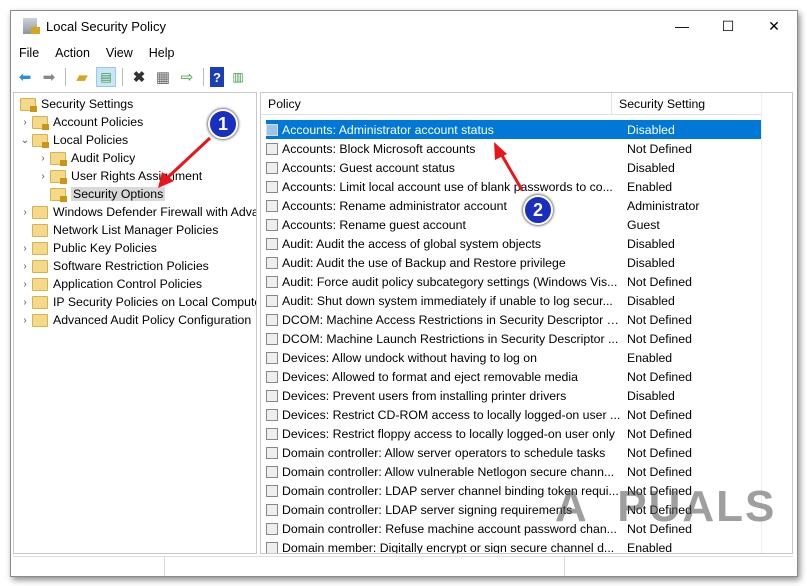 This screenshot has width=807, height=586. What do you see at coordinates (538, 210) in the screenshot?
I see `annotation-badge-2: 2` at bounding box center [538, 210].